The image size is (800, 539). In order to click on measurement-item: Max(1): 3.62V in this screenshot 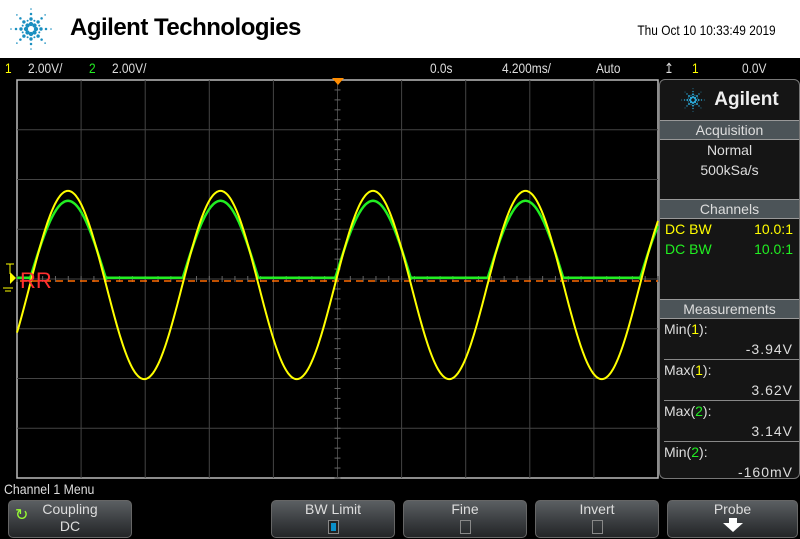, I will do `click(731, 380)`.